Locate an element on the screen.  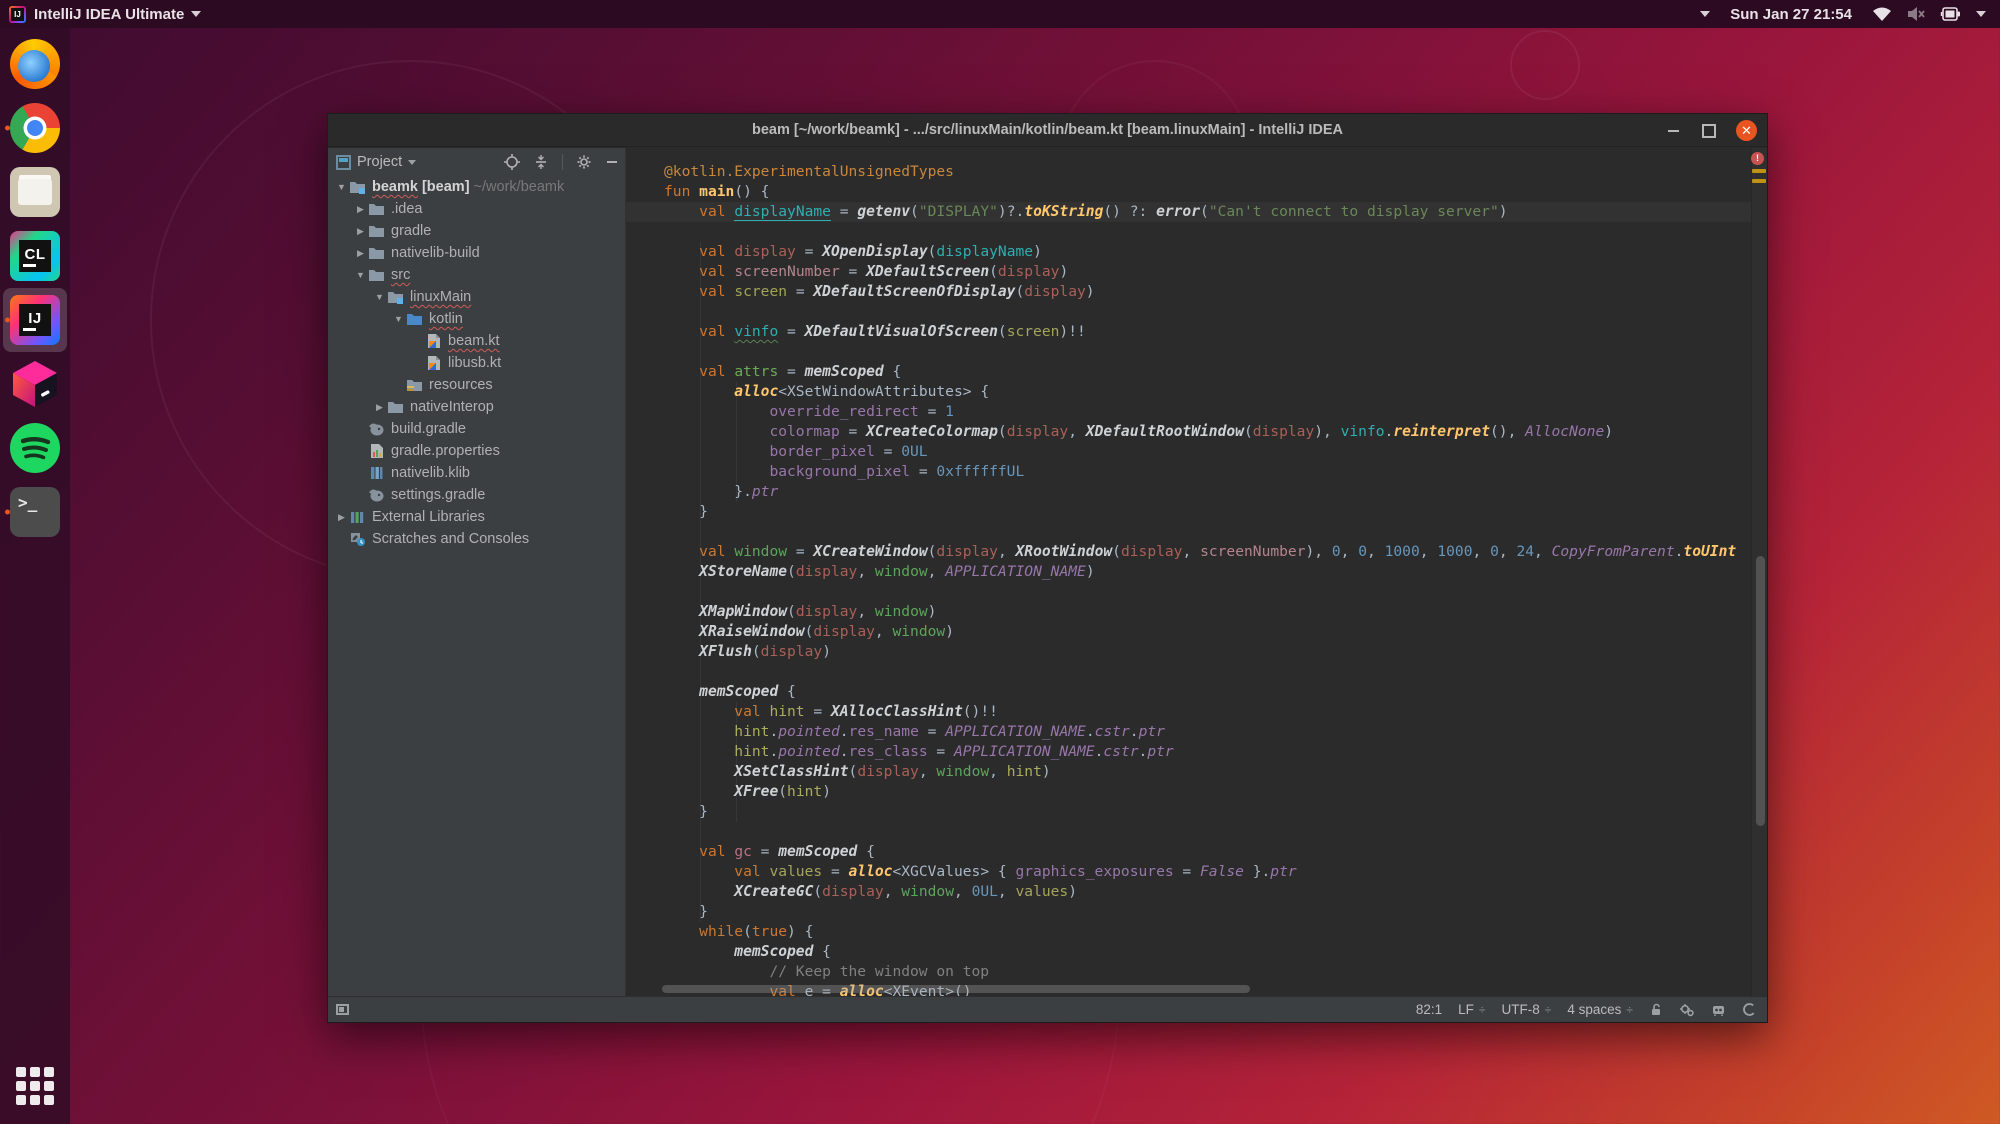
code-line-32: XFree(hint) is located at coordinates (1188, 792).